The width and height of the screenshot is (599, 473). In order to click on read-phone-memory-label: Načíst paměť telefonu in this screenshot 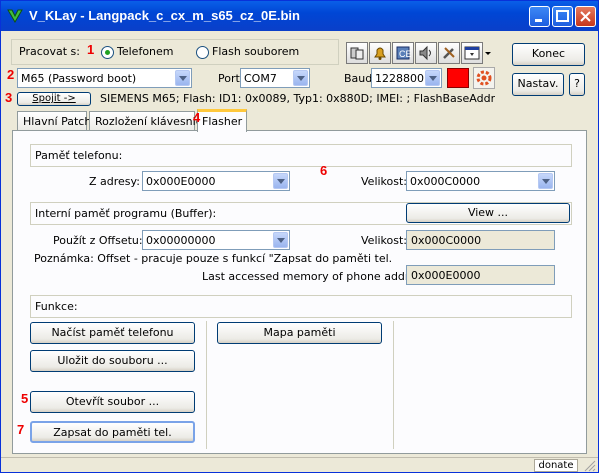, I will do `click(112, 332)`.